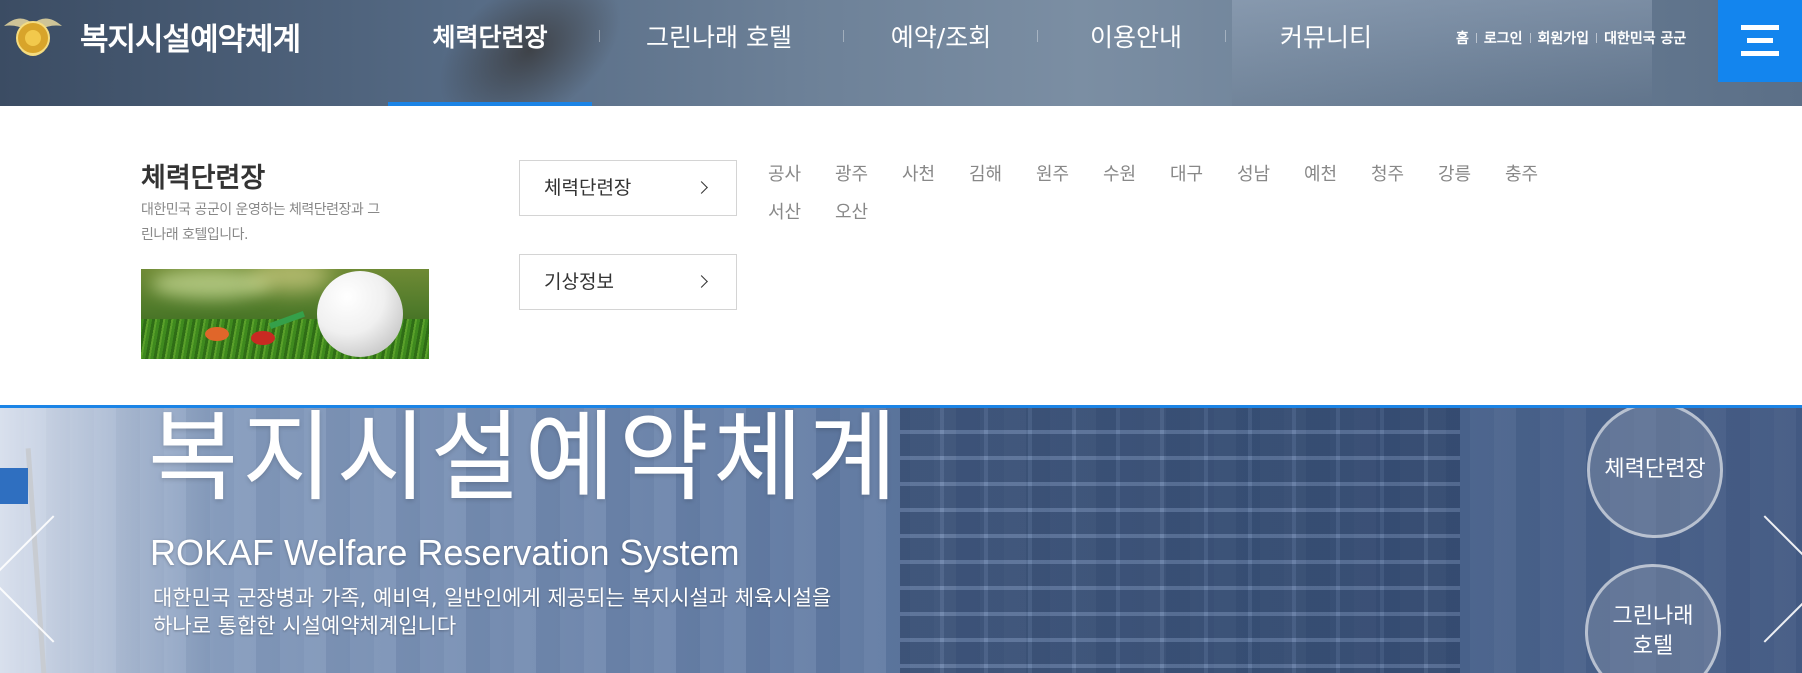 The height and width of the screenshot is (673, 1802). Describe the element at coordinates (1136, 179) in the screenshot. I see `location-link-suwon: 수원` at that location.